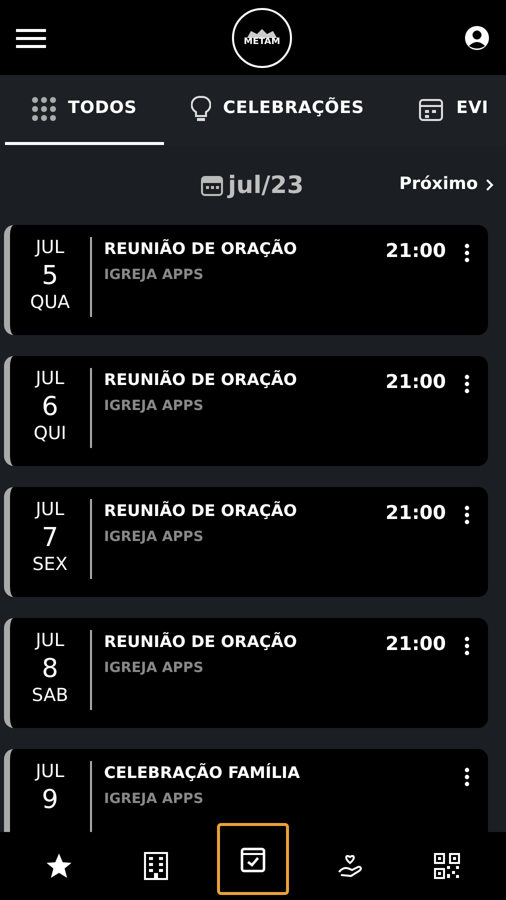  I want to click on event-card: JUL 5 QUA REUNIÃO DE ORAÇÃO IGREJA APPS 21:00, so click(246, 280).